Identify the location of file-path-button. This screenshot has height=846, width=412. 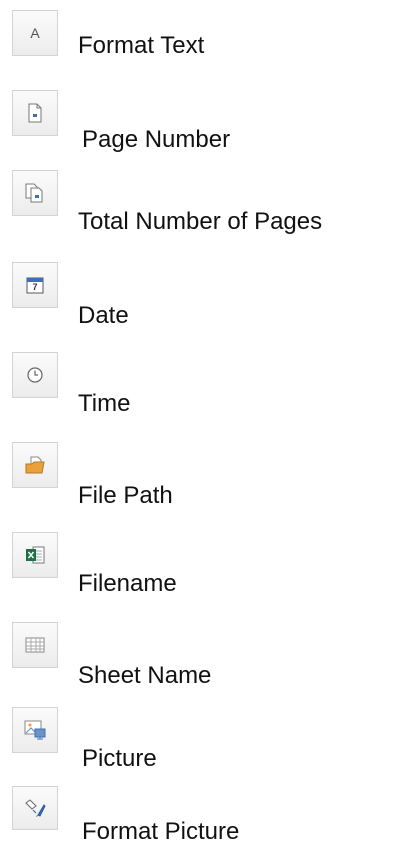
(35, 465).